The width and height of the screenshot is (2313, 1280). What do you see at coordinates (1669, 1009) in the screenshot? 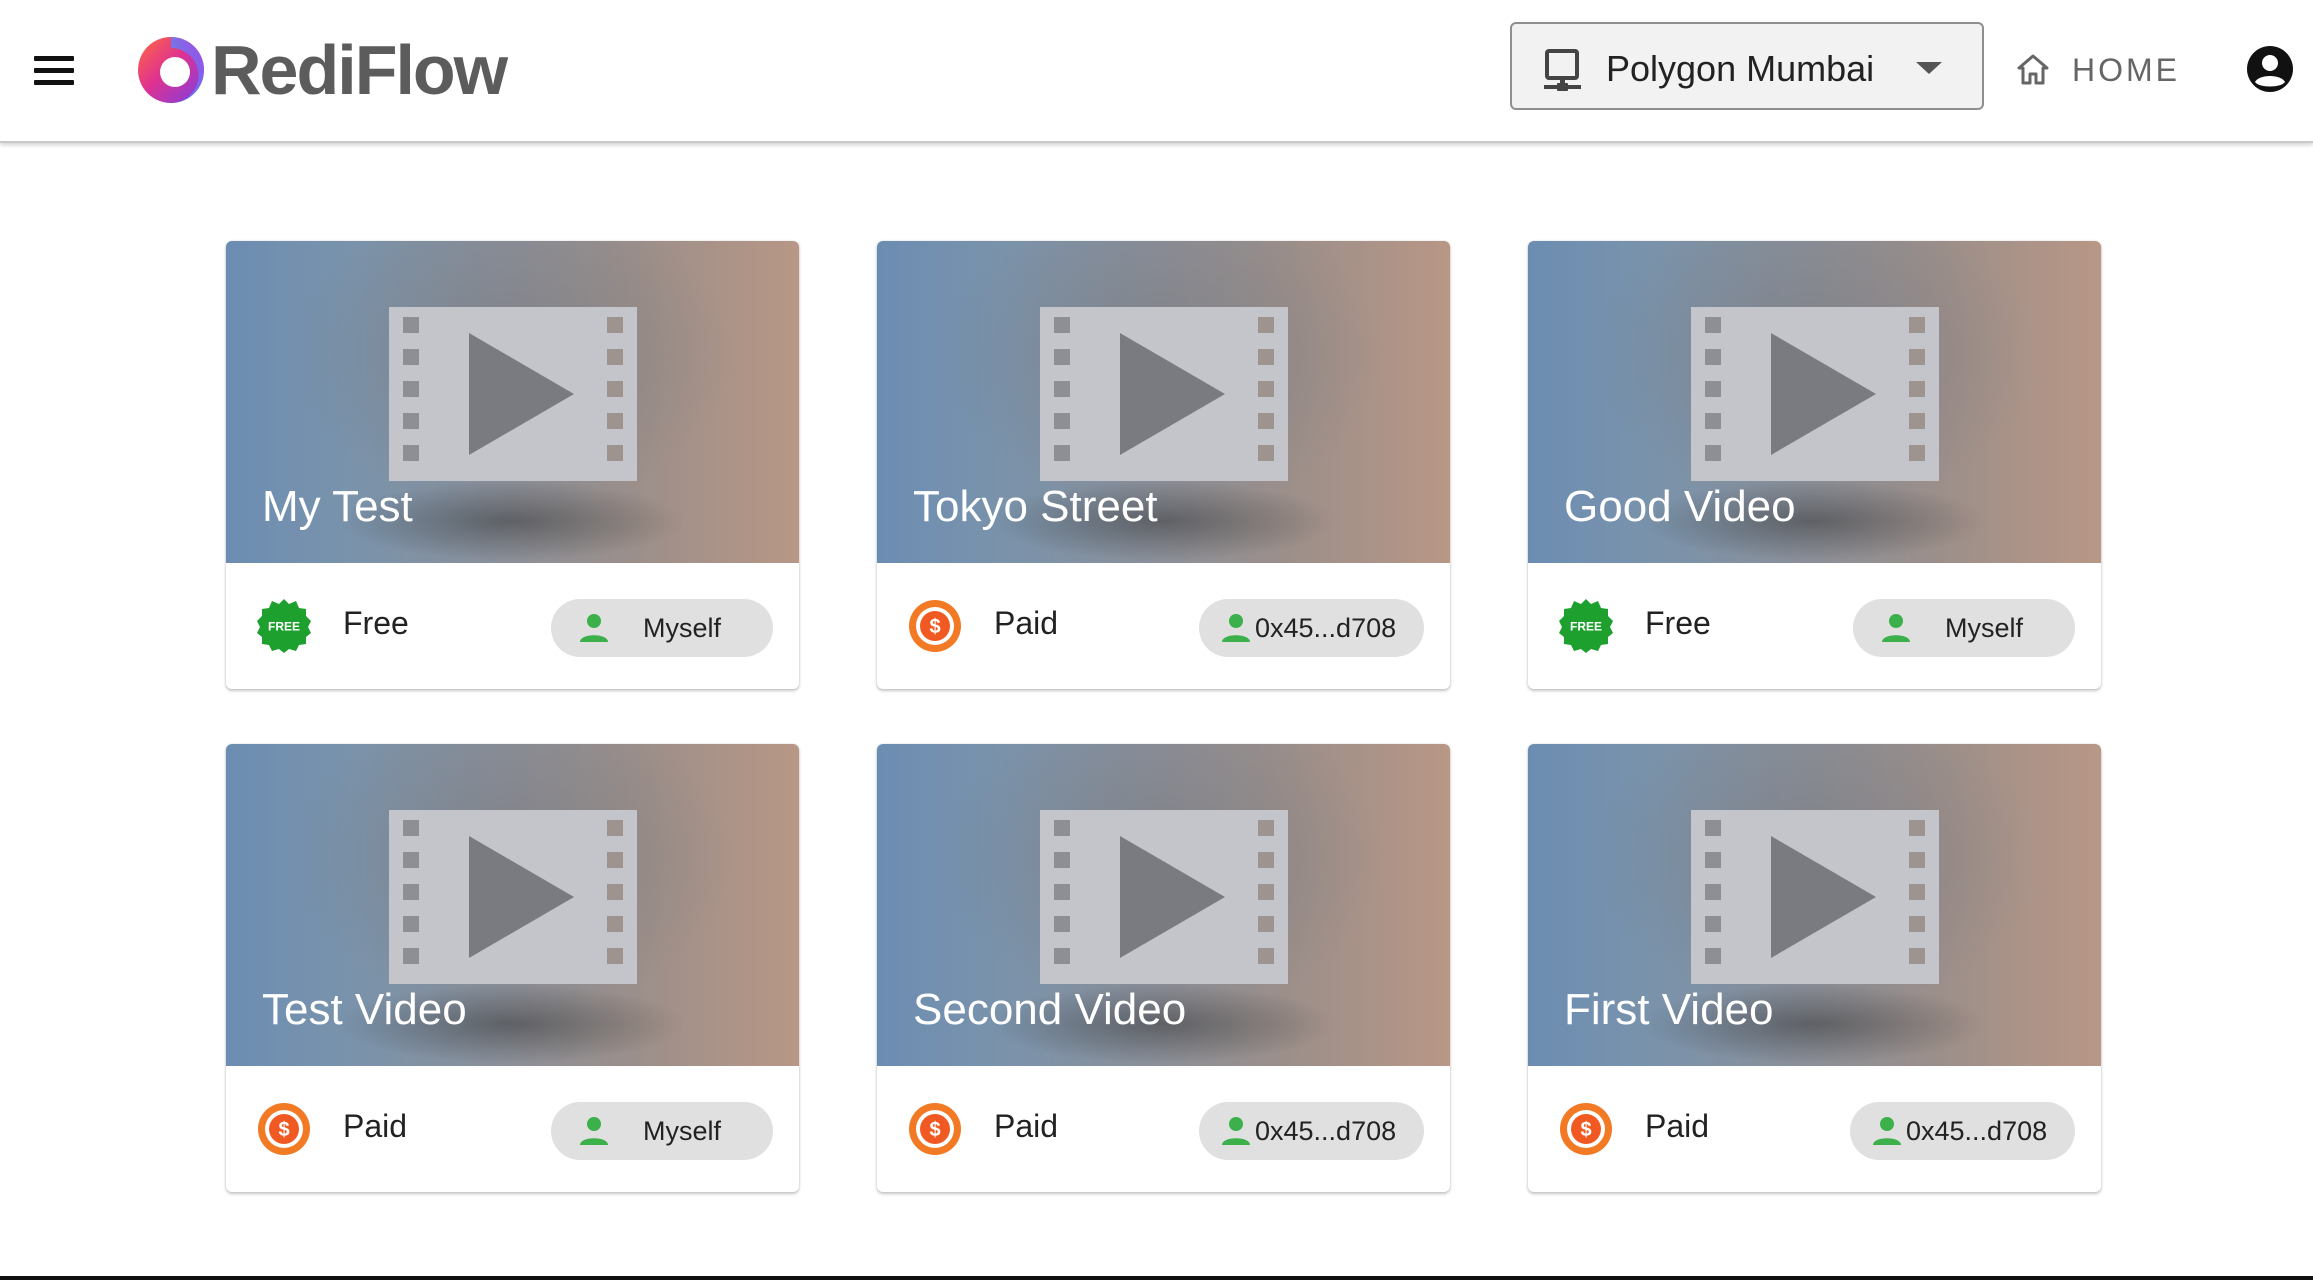
I see `video-title: First Video` at bounding box center [1669, 1009].